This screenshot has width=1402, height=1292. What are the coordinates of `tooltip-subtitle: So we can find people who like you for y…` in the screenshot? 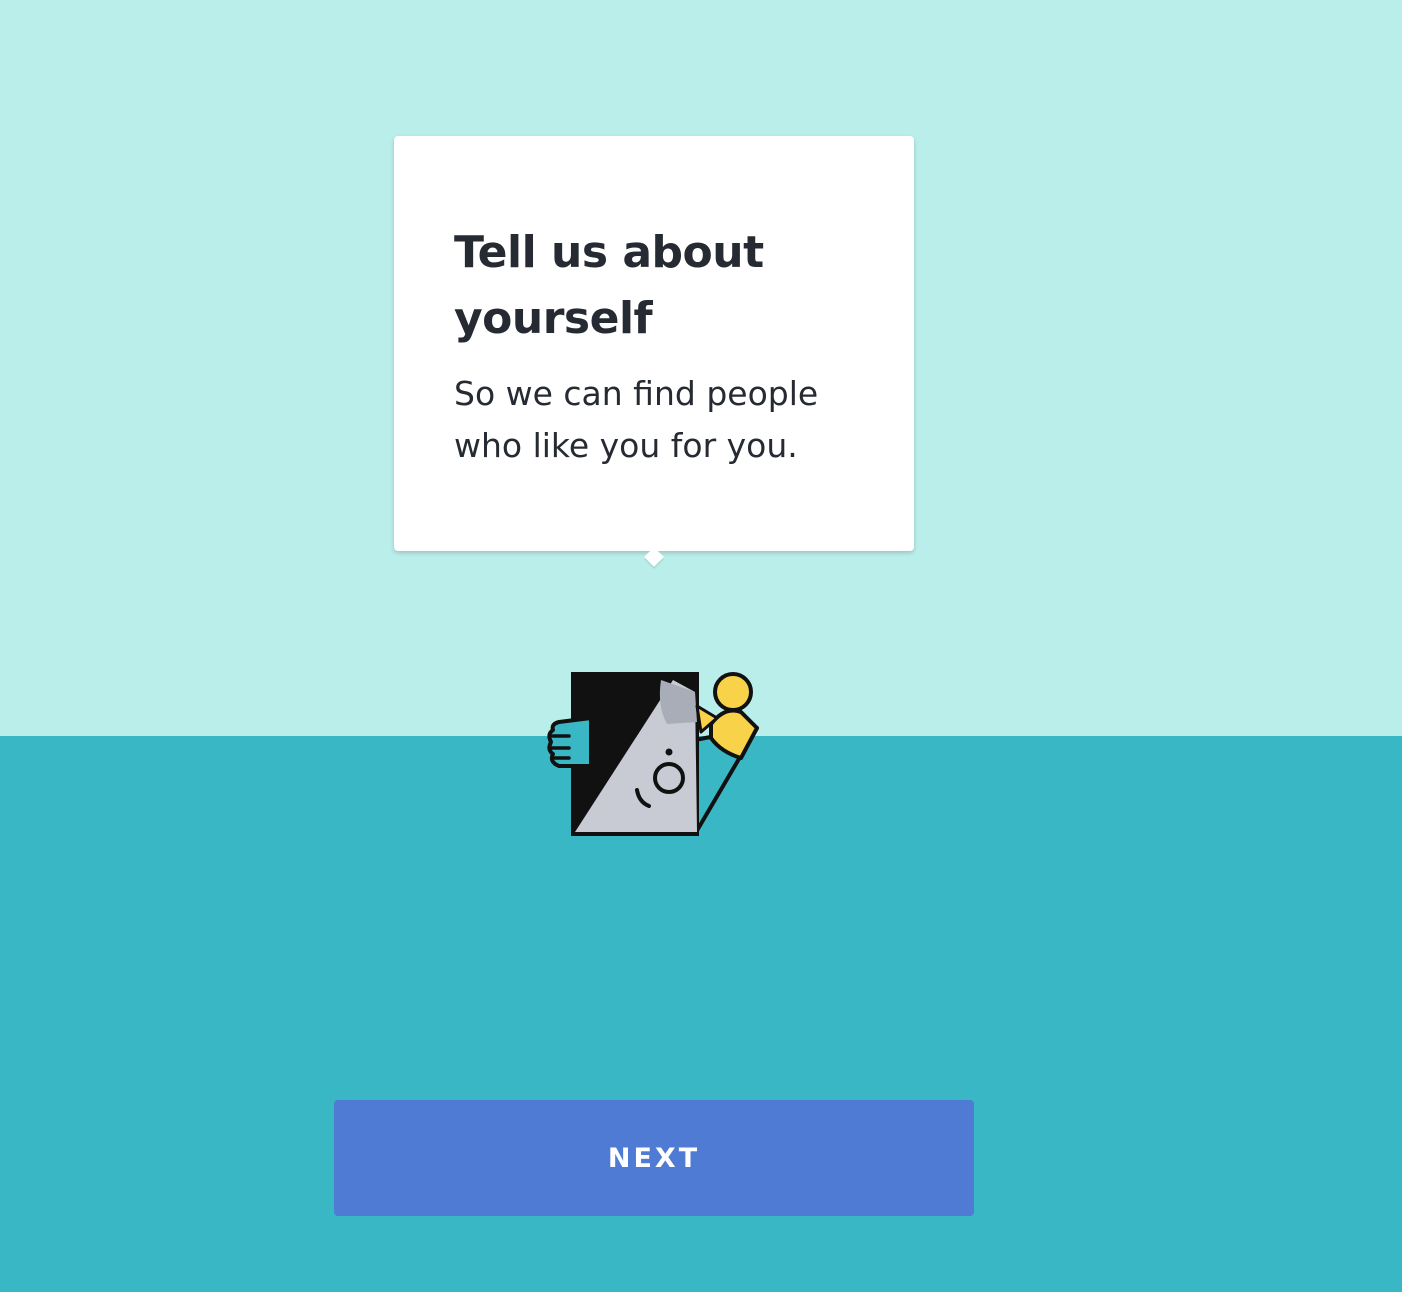 It's located at (636, 419).